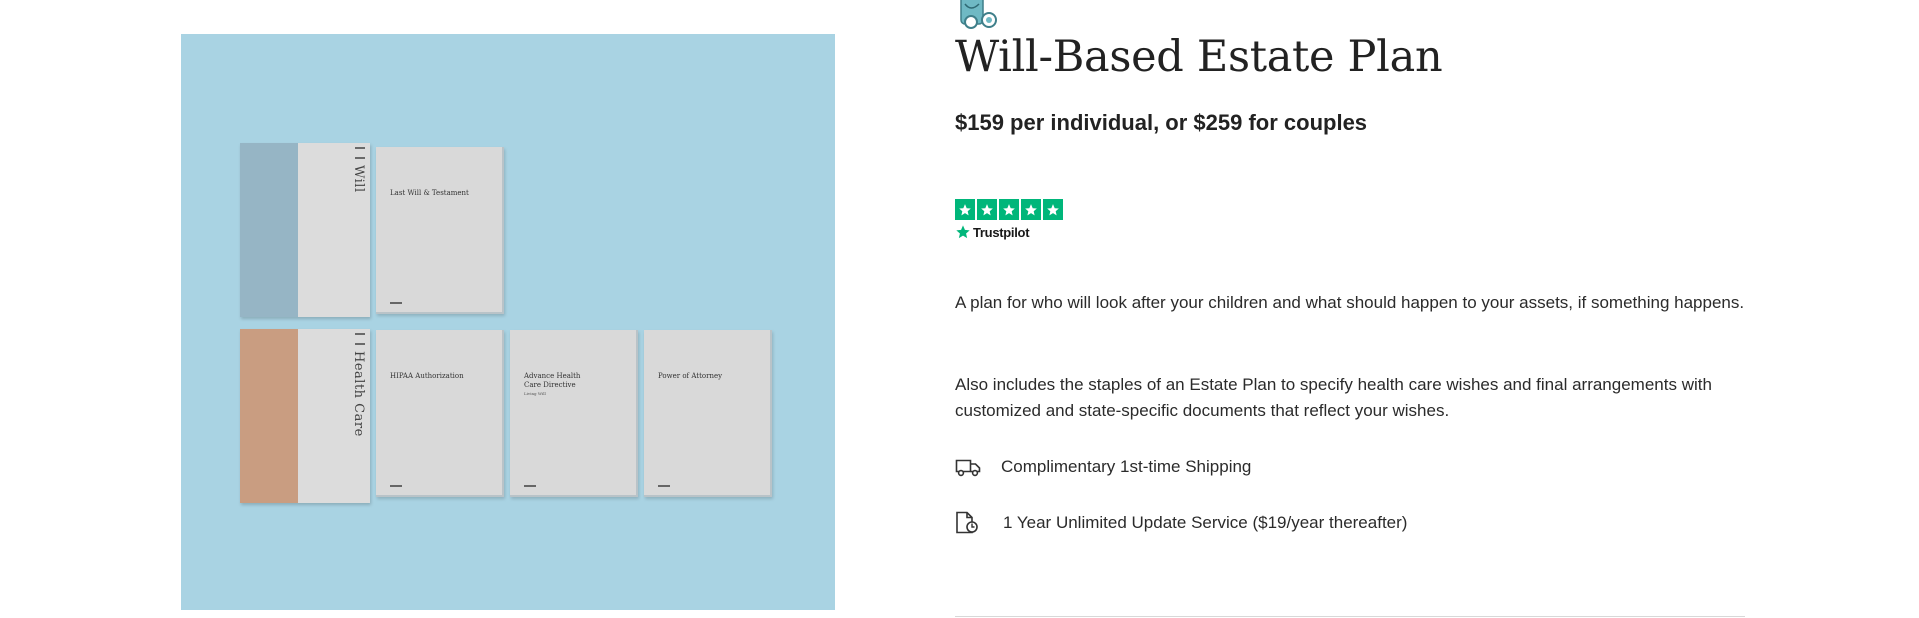  I want to click on document-title: Advance Health Care Directive, so click(552, 380).